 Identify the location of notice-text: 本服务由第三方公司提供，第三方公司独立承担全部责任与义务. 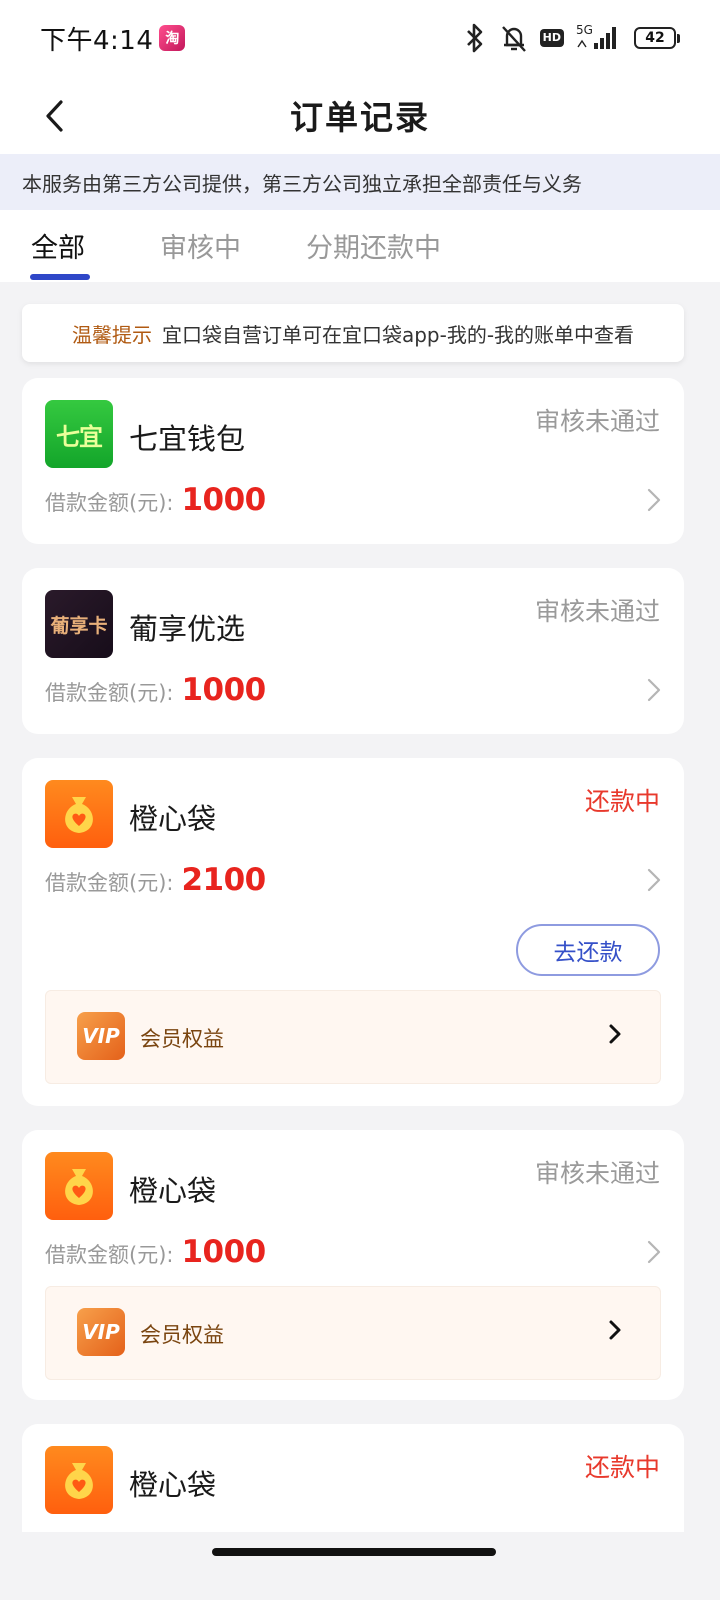
(302, 183).